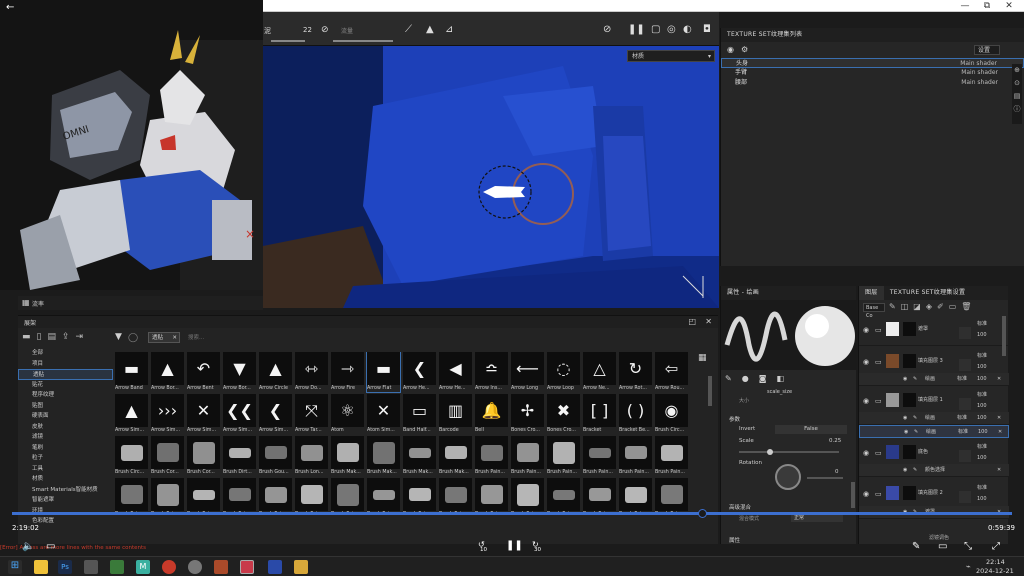  What do you see at coordinates (953, 306) in the screenshot?
I see `folder-icon: ▭` at bounding box center [953, 306].